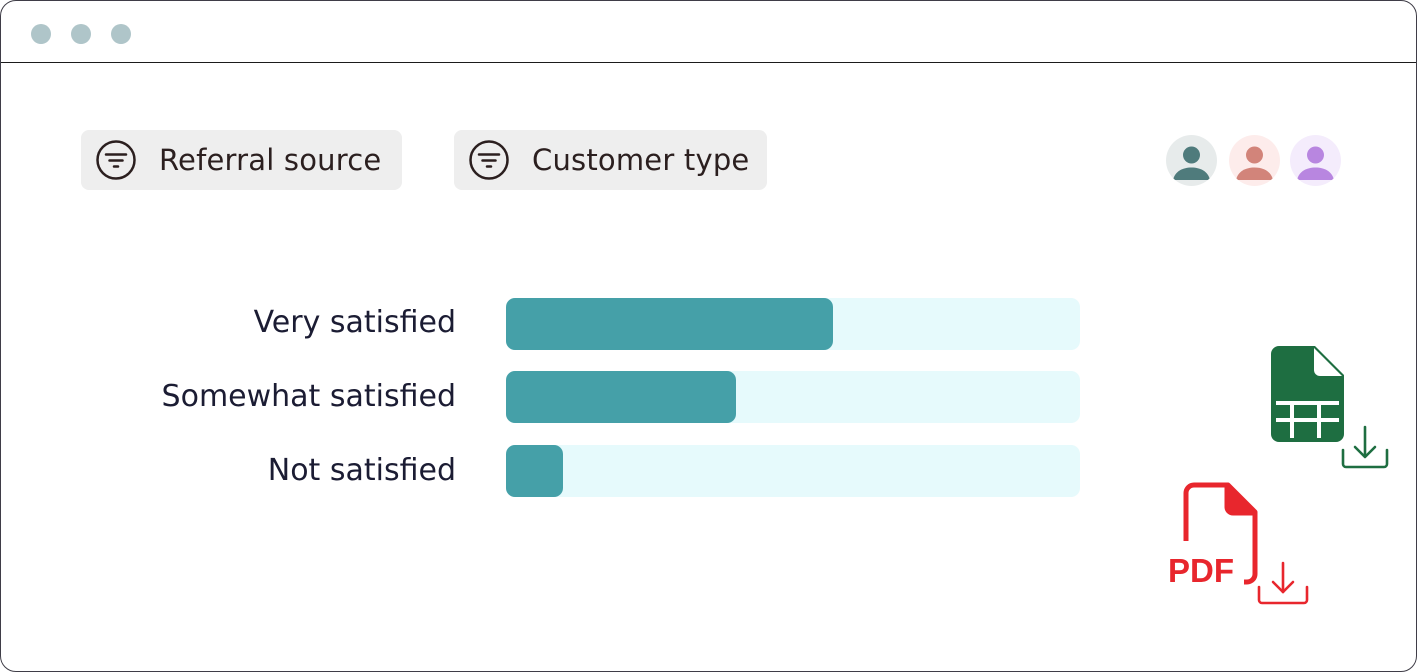  Describe the element at coordinates (534, 471) in the screenshot. I see `bar-not-satisfied` at that location.